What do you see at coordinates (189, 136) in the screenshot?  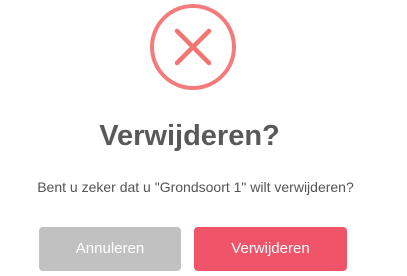 I see `dialog-title: Verwijderen?` at bounding box center [189, 136].